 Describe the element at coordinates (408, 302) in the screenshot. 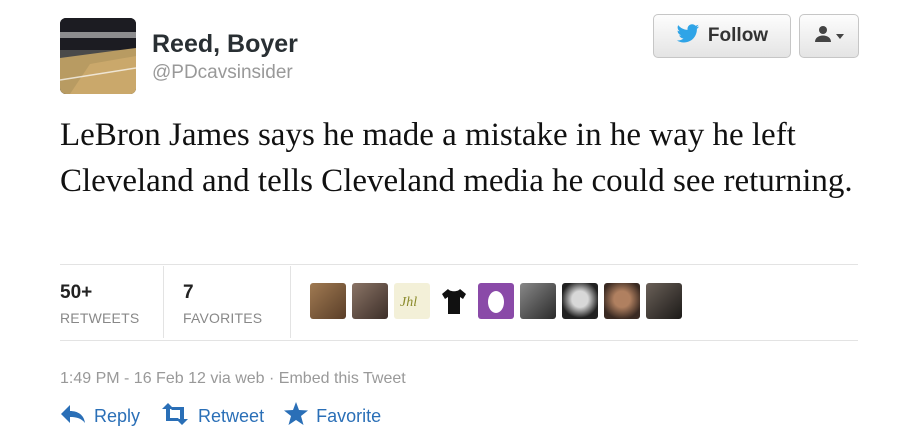

I see `svg-text: Jhl` at that location.